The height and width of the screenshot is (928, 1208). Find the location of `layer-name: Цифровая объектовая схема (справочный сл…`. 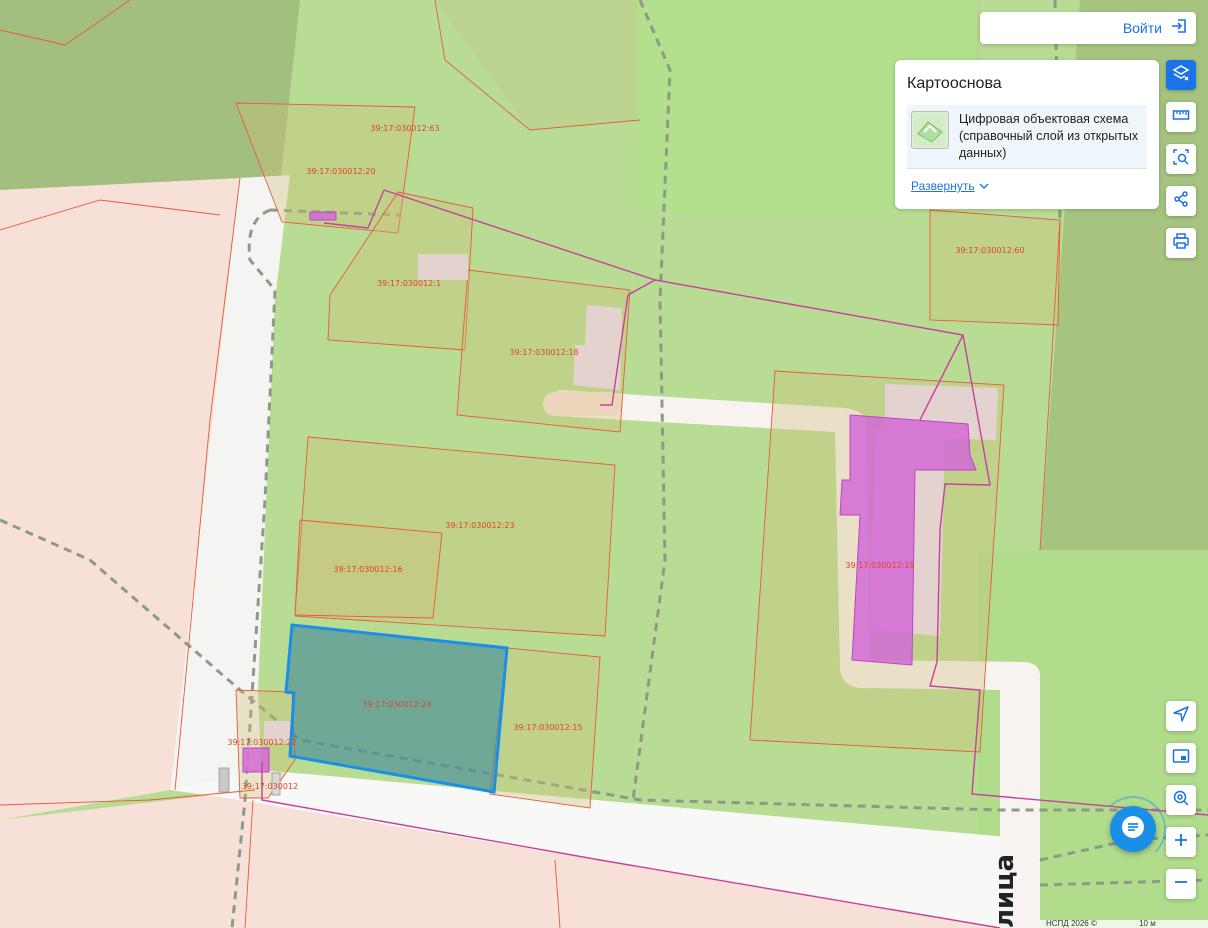

layer-name: Цифровая объектовая схема (справочный сл… is located at coordinates (1049, 136).